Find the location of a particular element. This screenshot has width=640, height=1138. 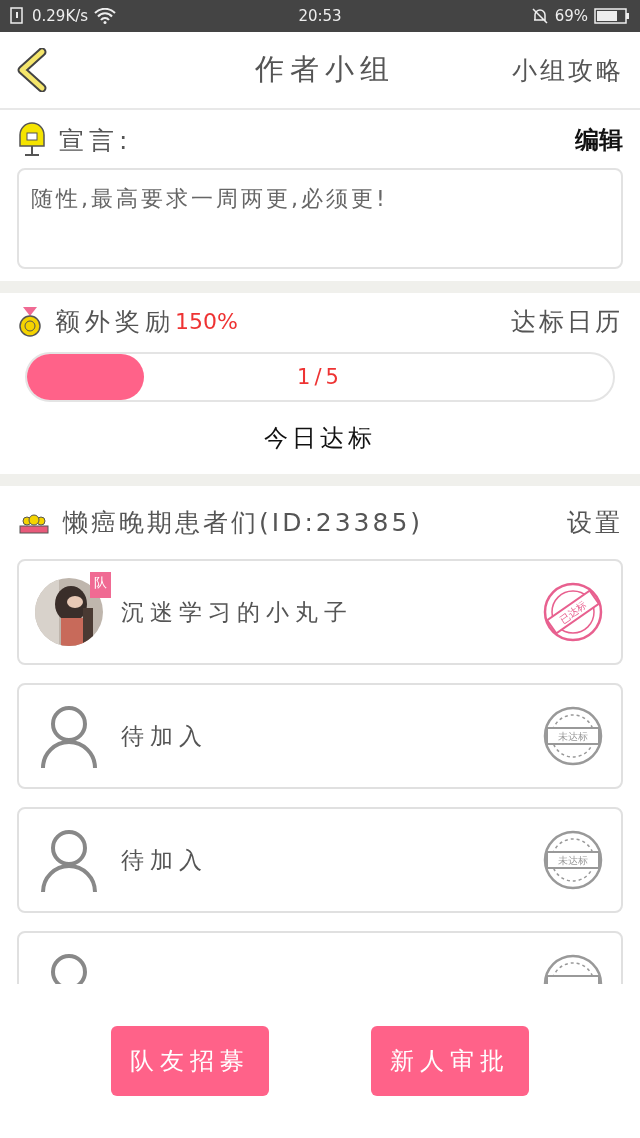

wifi-icon is located at coordinates (105, 16).